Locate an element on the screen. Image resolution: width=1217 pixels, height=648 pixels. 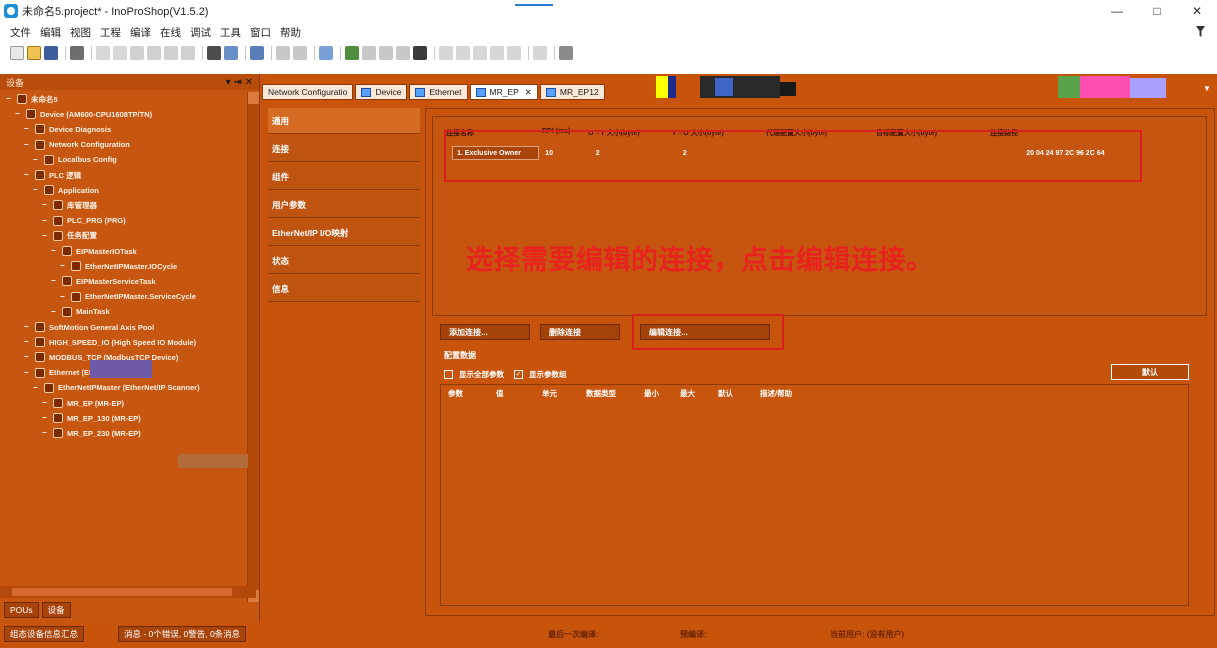
new-file-icon is located at coordinates (17, 53).